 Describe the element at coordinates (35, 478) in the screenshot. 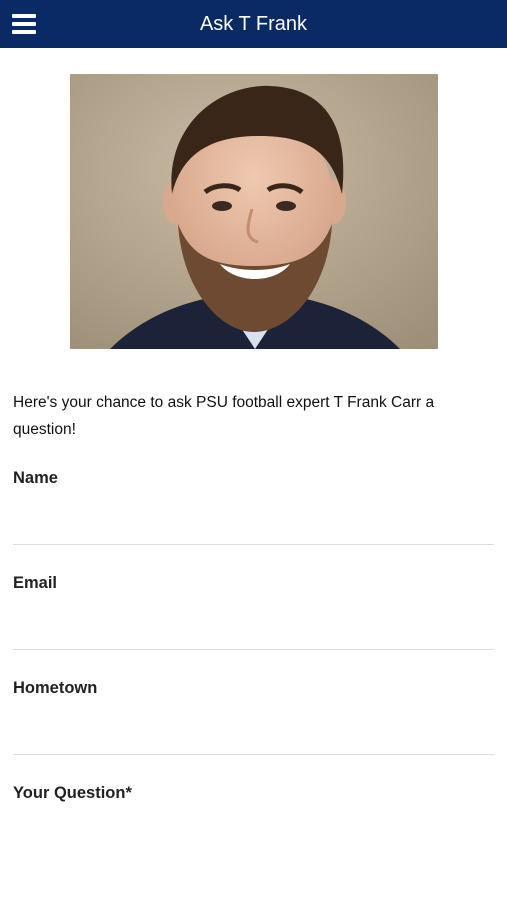

I see `name-label: Name` at that location.